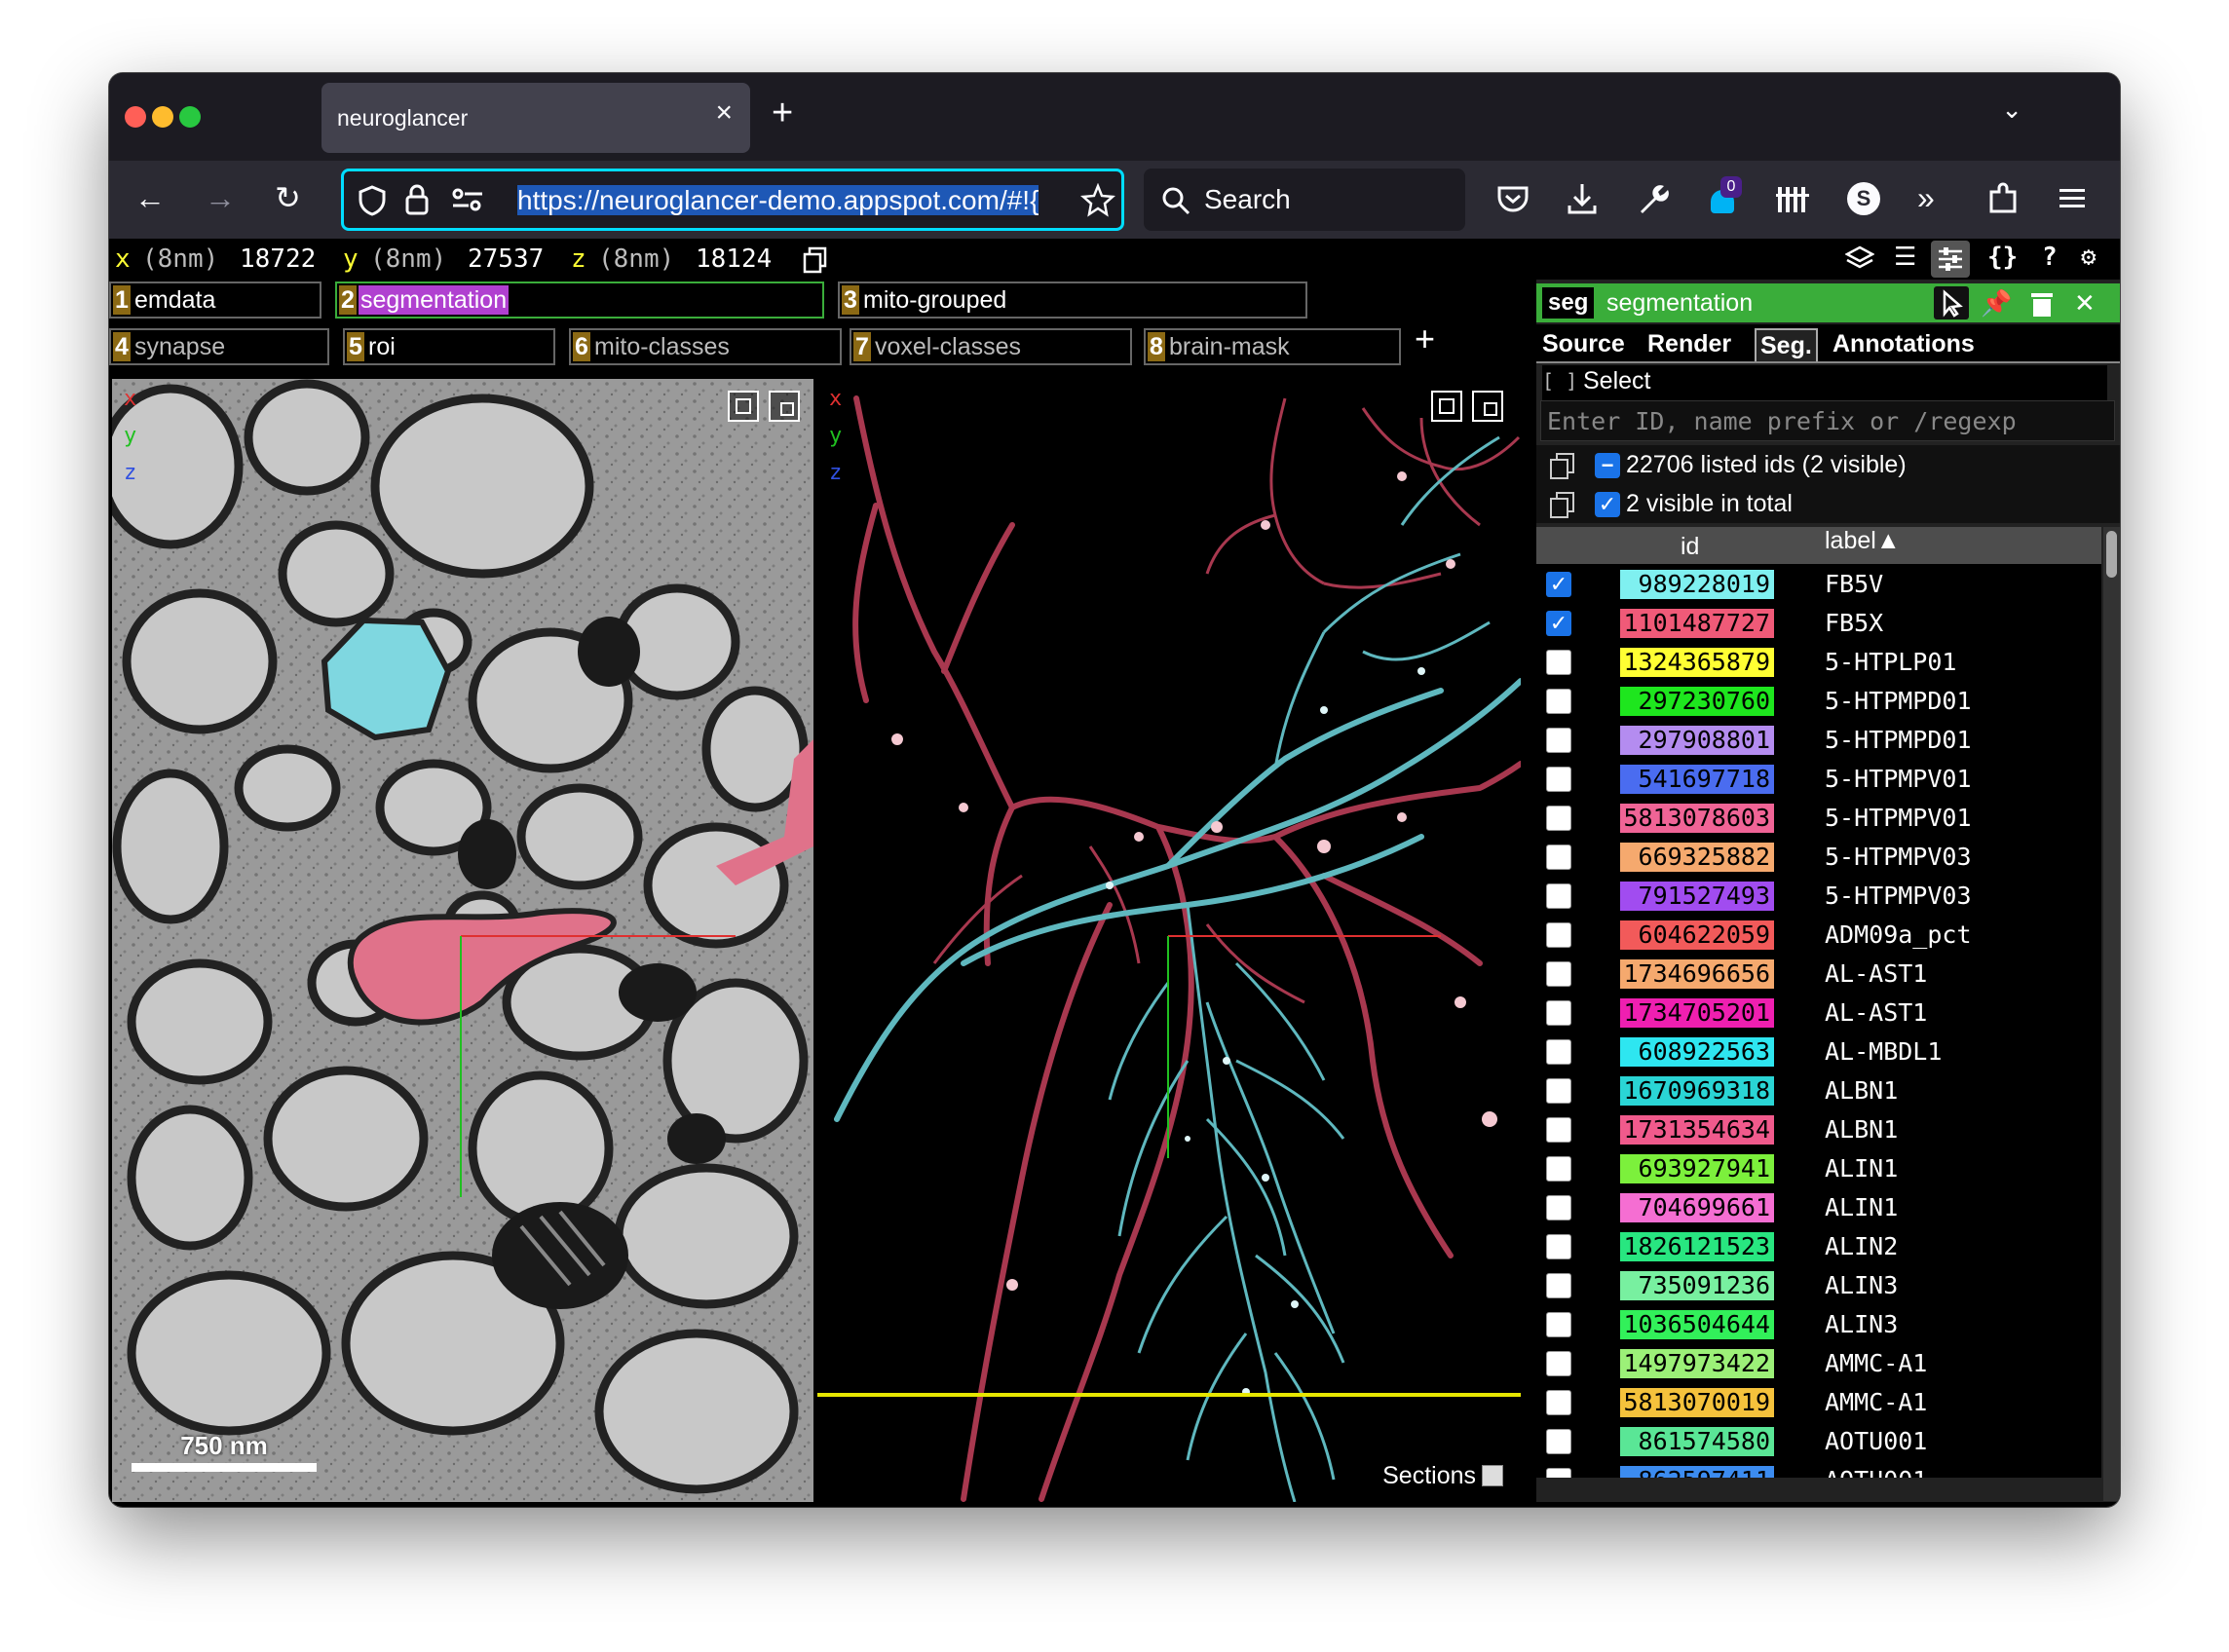 The width and height of the screenshot is (2229, 1652). Describe the element at coordinates (579, 300) in the screenshot. I see `layer-chip-segmentation: 2 segmentation` at that location.